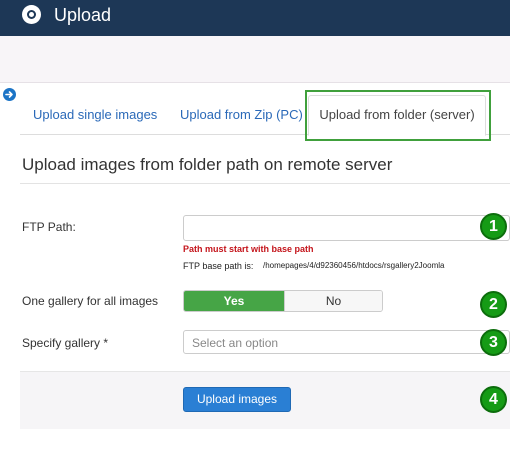 The height and width of the screenshot is (449, 510). I want to click on ftp-path-label: FTP Path:, so click(49, 227).